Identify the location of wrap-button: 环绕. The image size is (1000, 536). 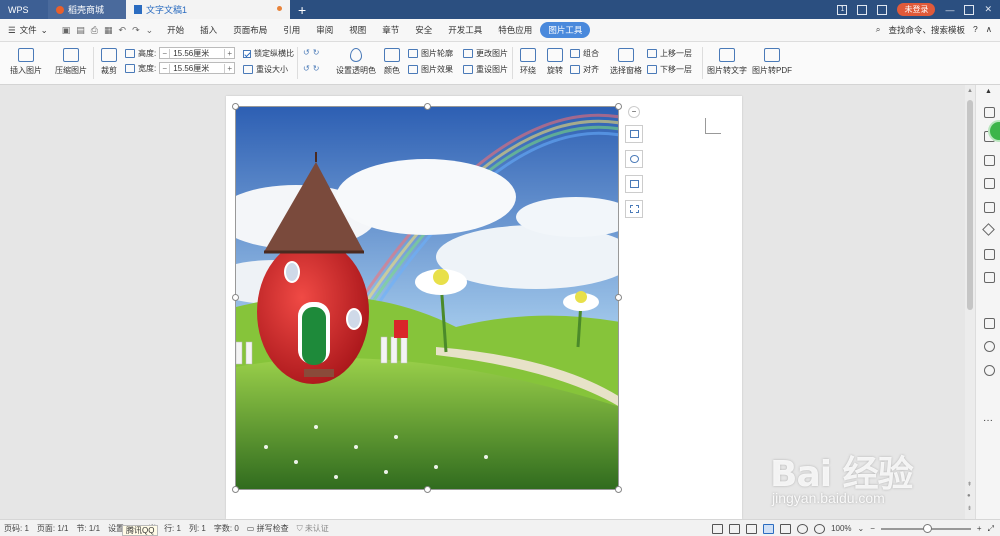
(528, 62).